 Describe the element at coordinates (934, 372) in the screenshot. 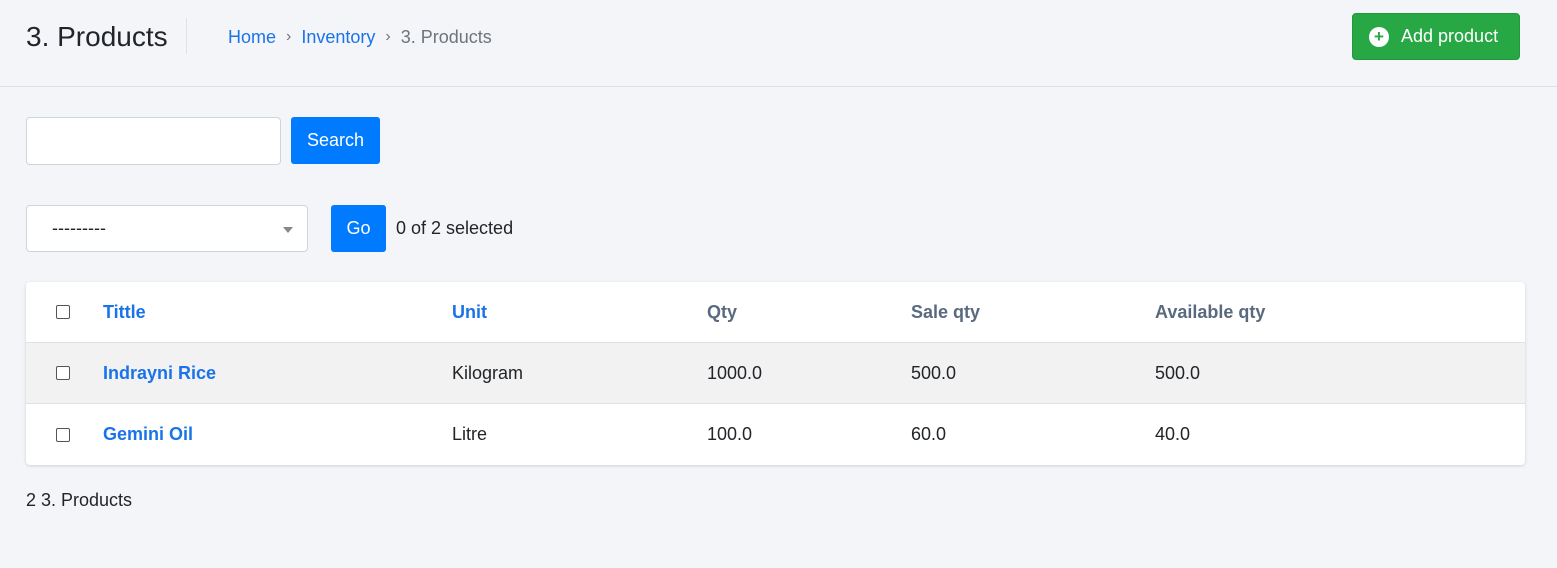

I see `sale-qty-cell: 500.0` at that location.